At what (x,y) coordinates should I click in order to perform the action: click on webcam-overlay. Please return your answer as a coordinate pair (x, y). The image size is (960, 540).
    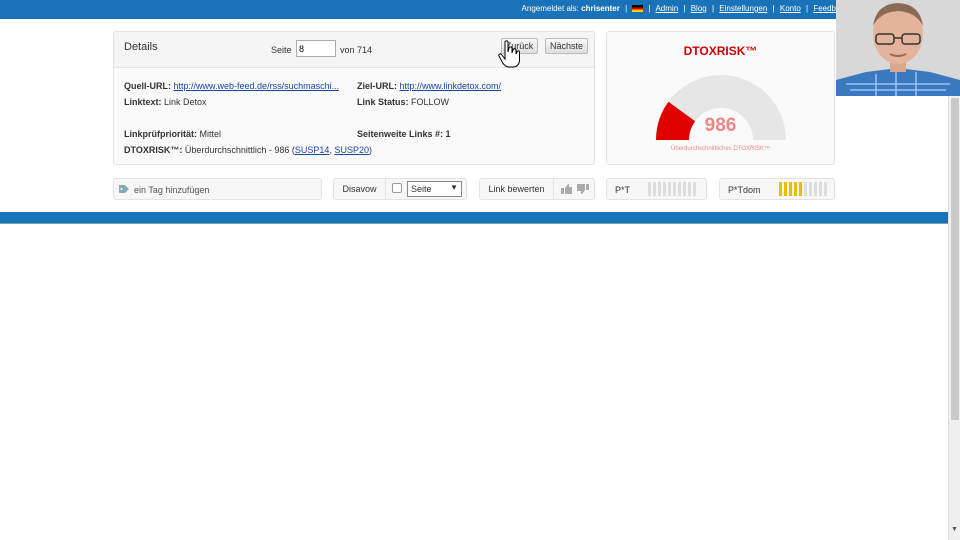
    Looking at the image, I should click on (898, 48).